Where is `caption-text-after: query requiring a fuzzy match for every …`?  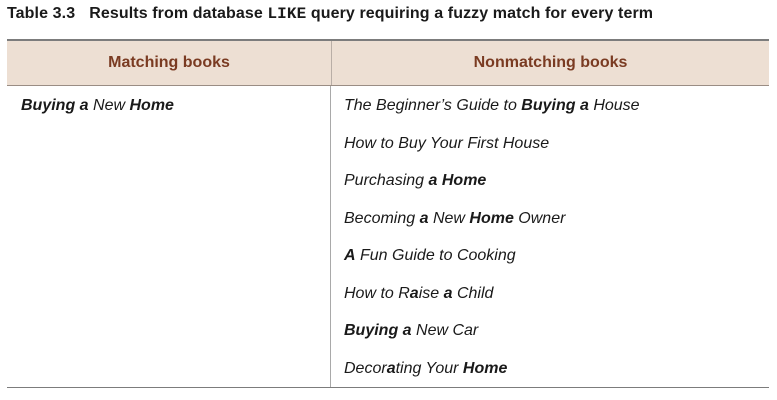 caption-text-after: query requiring a fuzzy match for every … is located at coordinates (480, 13).